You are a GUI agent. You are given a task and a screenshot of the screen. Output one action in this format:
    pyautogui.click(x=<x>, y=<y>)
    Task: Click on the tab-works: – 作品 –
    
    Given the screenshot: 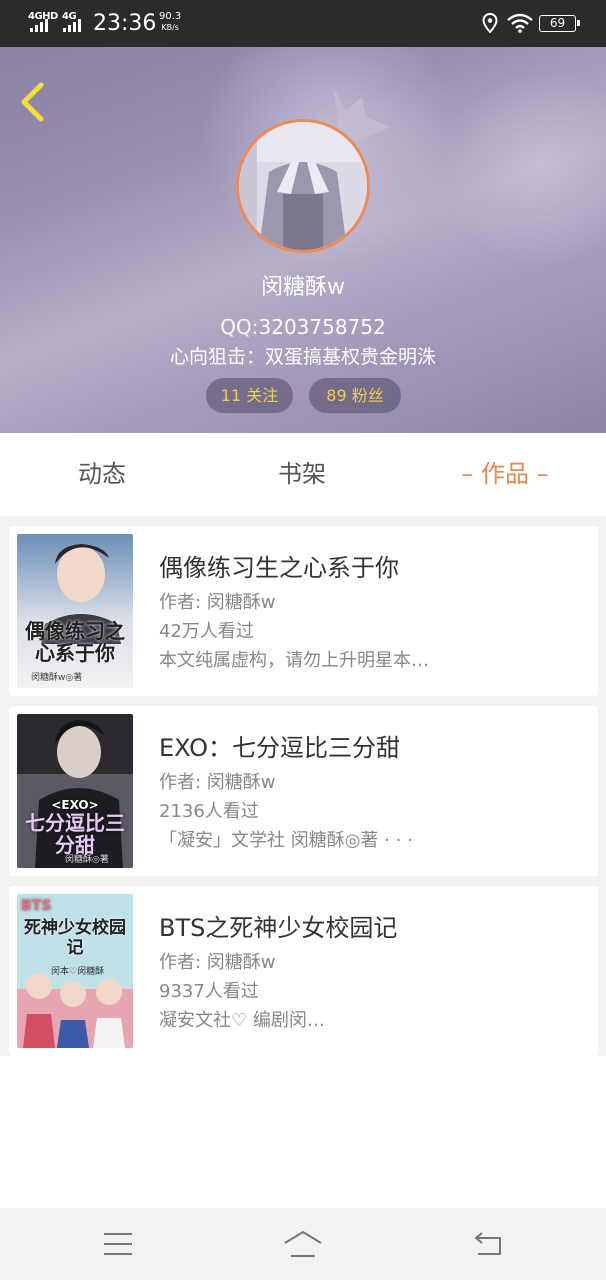 What is the action you would take?
    pyautogui.click(x=505, y=474)
    